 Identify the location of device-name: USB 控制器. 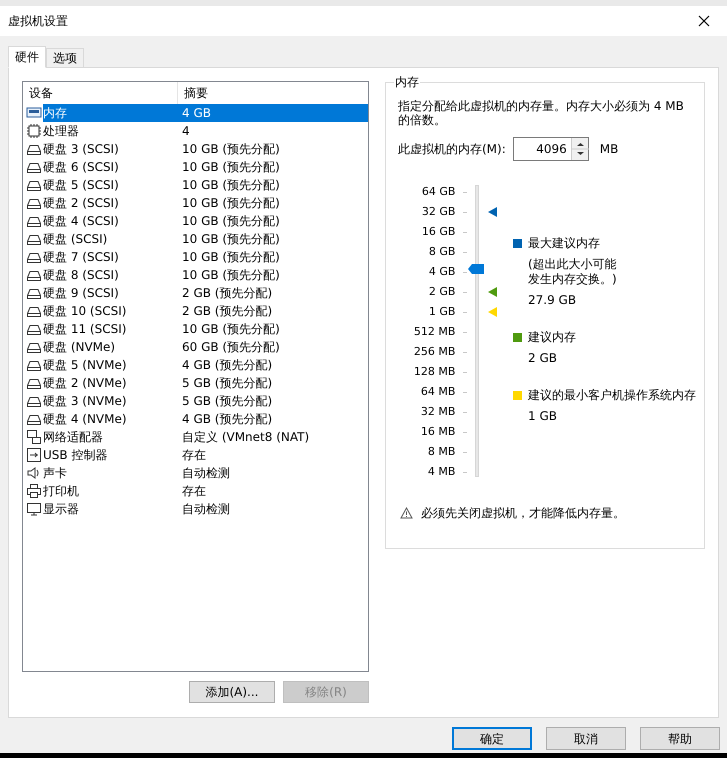
(75, 455).